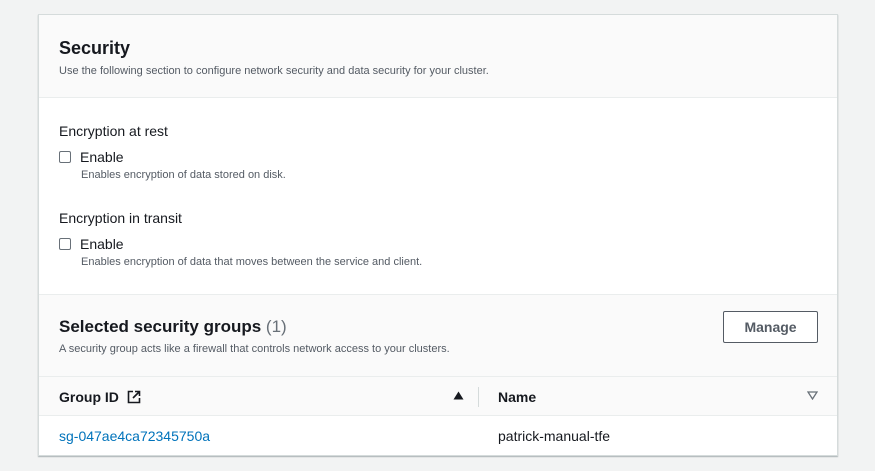 The width and height of the screenshot is (875, 471). Describe the element at coordinates (438, 327) in the screenshot. I see `security-groups-title: Selected security groups (1)` at that location.